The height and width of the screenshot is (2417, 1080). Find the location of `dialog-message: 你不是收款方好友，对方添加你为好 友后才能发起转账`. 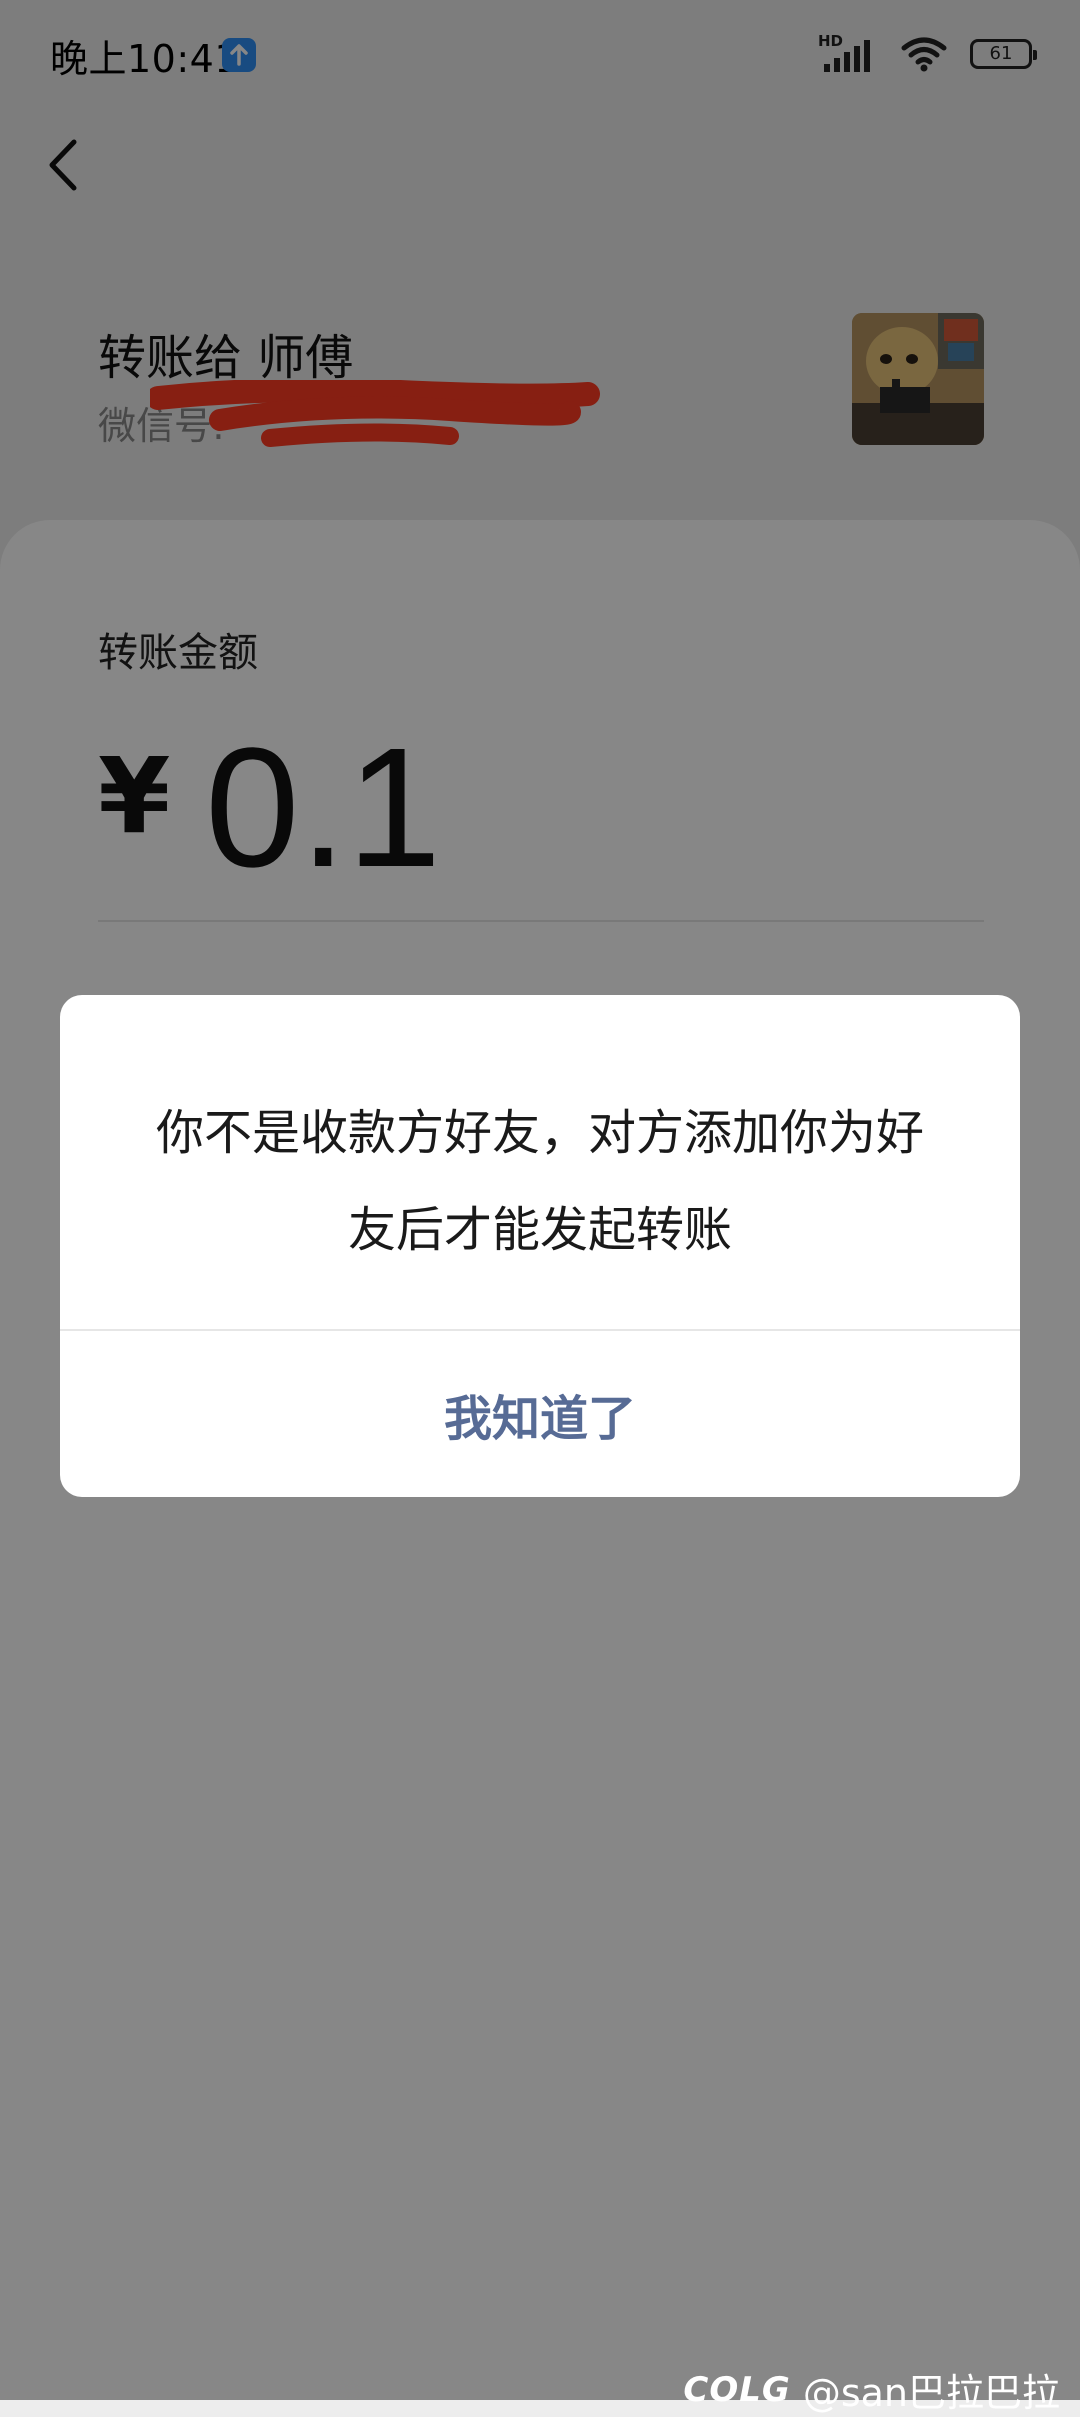

dialog-message: 你不是收款方好友，对方添加你为好 友后才能发起转账 is located at coordinates (540, 1182).